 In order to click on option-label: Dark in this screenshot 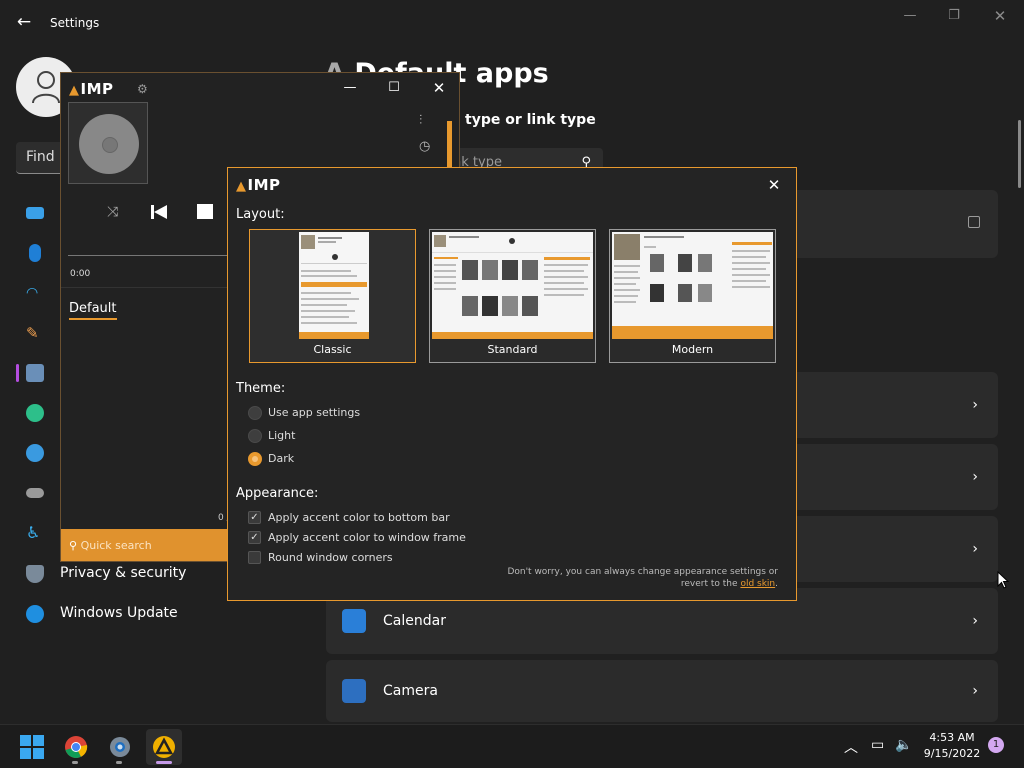, I will do `click(281, 458)`.